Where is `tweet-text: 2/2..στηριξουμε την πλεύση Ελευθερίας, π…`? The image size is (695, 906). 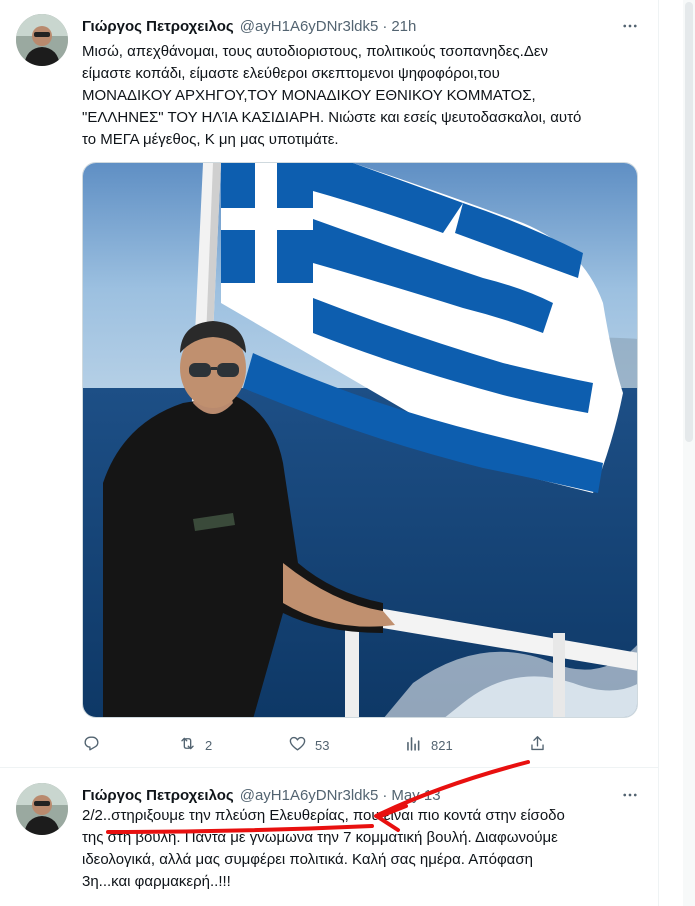 tweet-text: 2/2..στηριξουμε την πλεύση Ελευθερίας, π… is located at coordinates (362, 849).